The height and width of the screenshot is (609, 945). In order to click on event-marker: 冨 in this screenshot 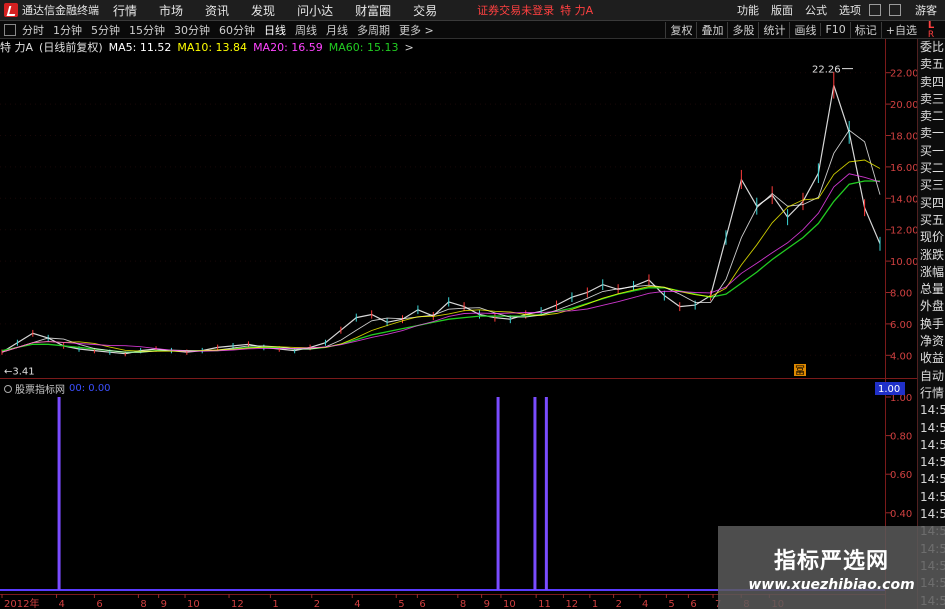, I will do `click(800, 370)`.